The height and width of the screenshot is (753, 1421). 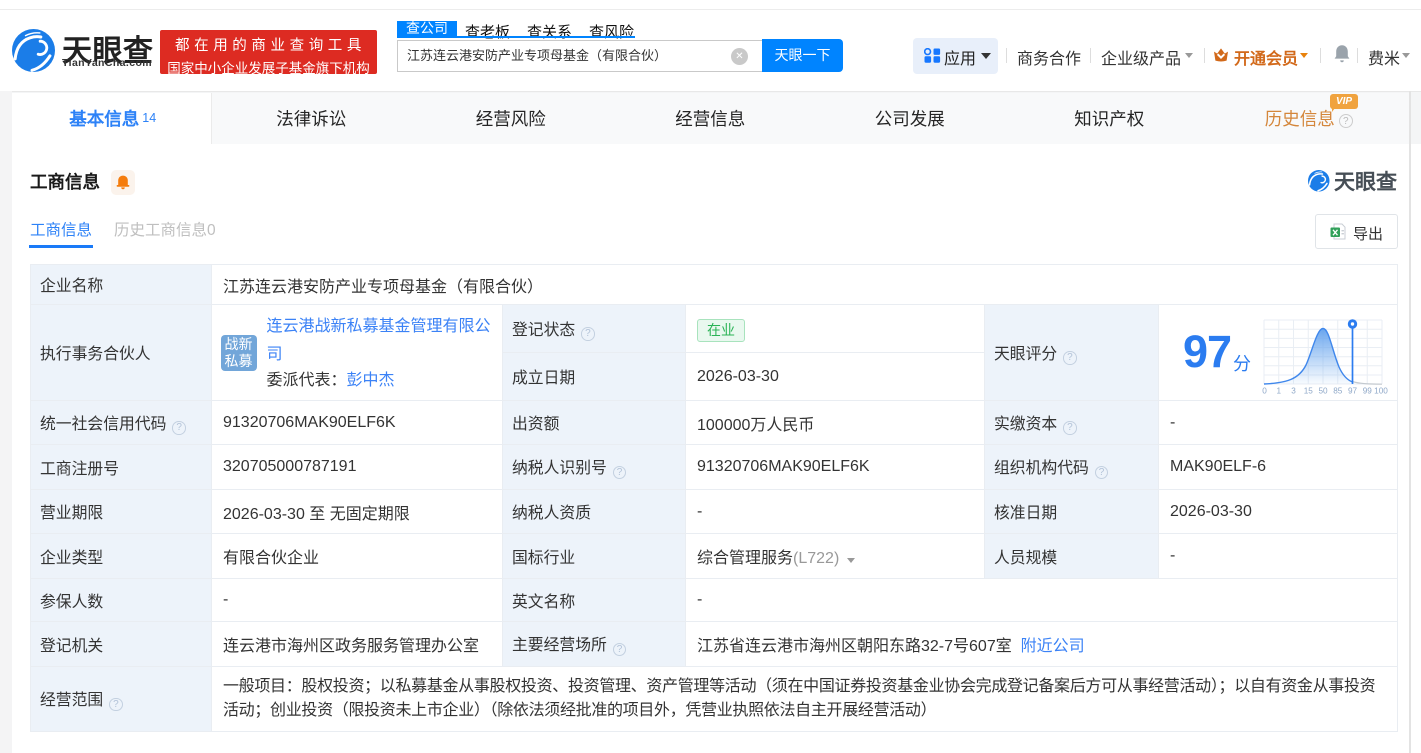 What do you see at coordinates (1368, 390) in the screenshot?
I see `svg-text: 99` at bounding box center [1368, 390].